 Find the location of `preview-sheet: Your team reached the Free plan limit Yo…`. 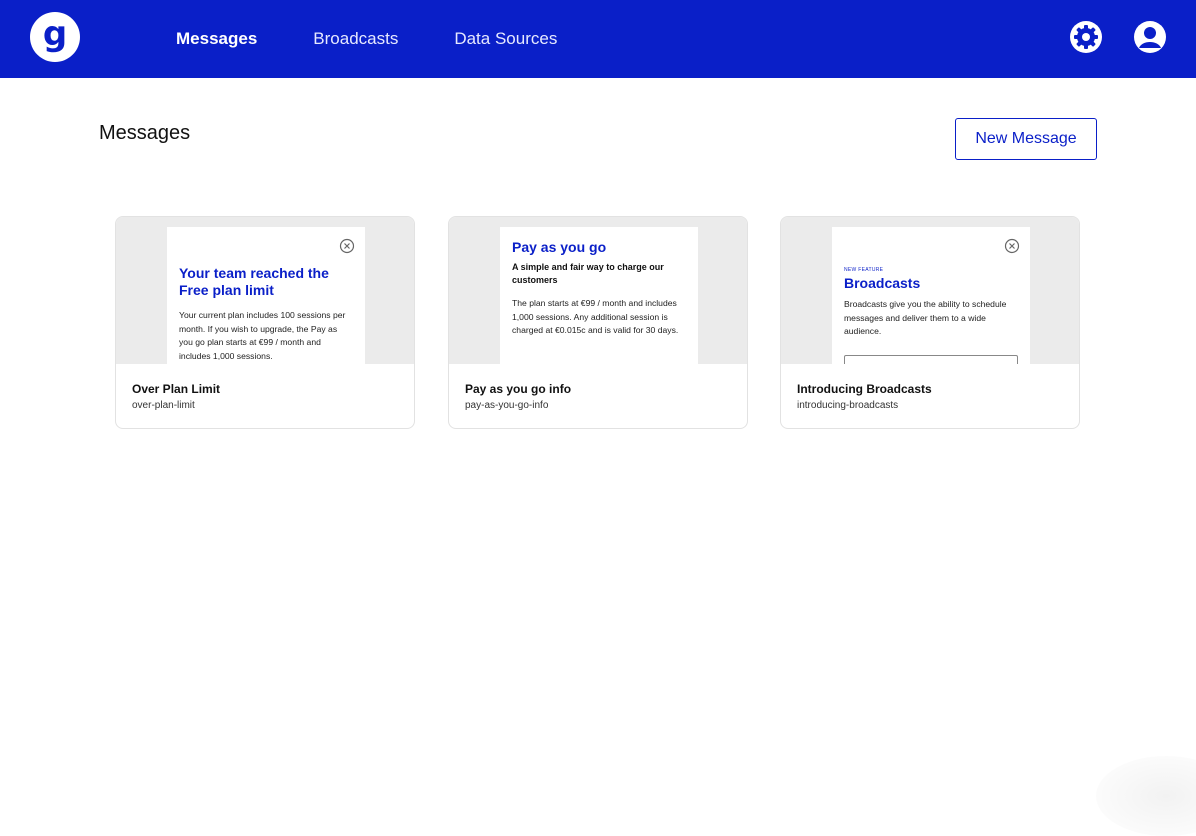

preview-sheet: Your team reached the Free plan limit Yo… is located at coordinates (266, 295).